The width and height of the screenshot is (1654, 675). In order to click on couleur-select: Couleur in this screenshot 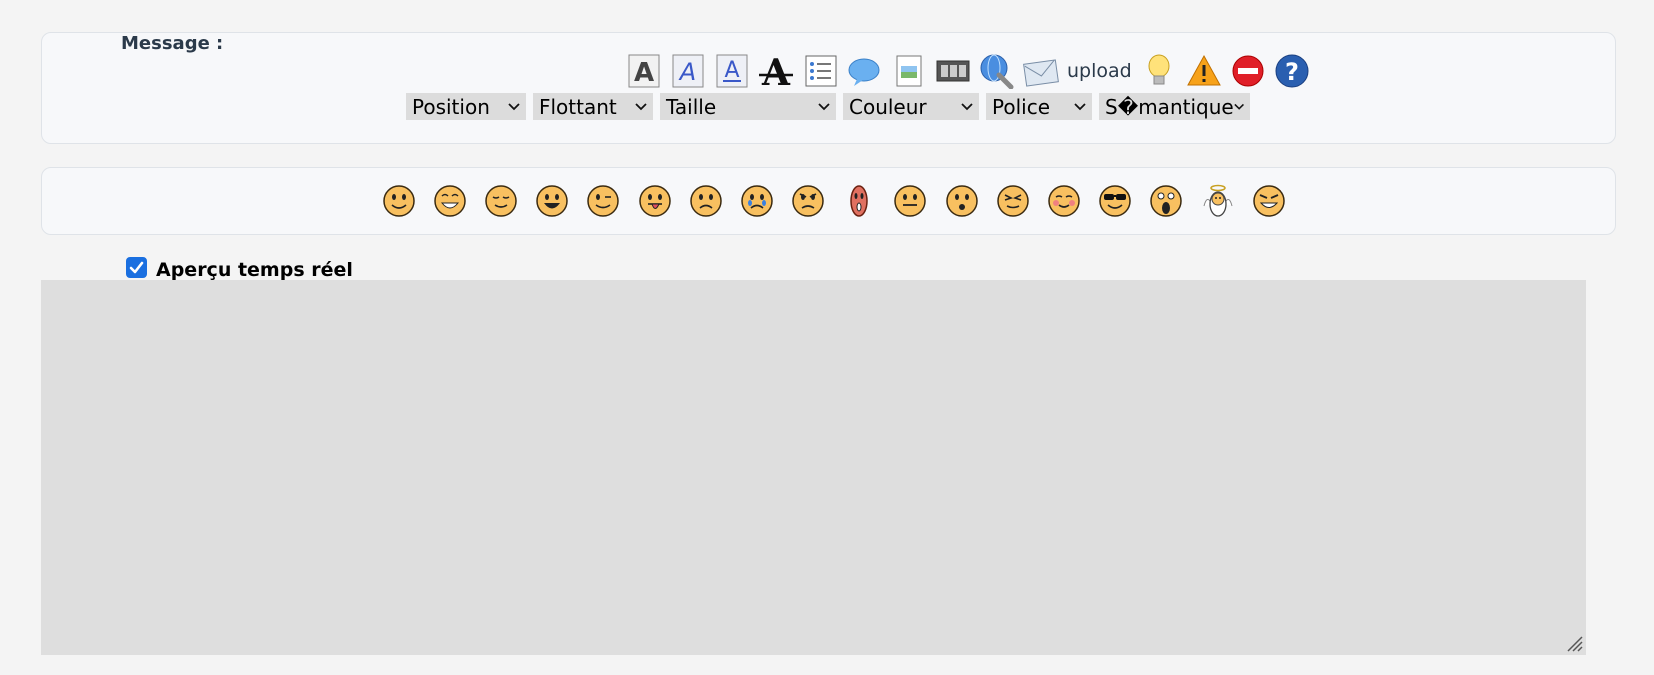, I will do `click(911, 106)`.